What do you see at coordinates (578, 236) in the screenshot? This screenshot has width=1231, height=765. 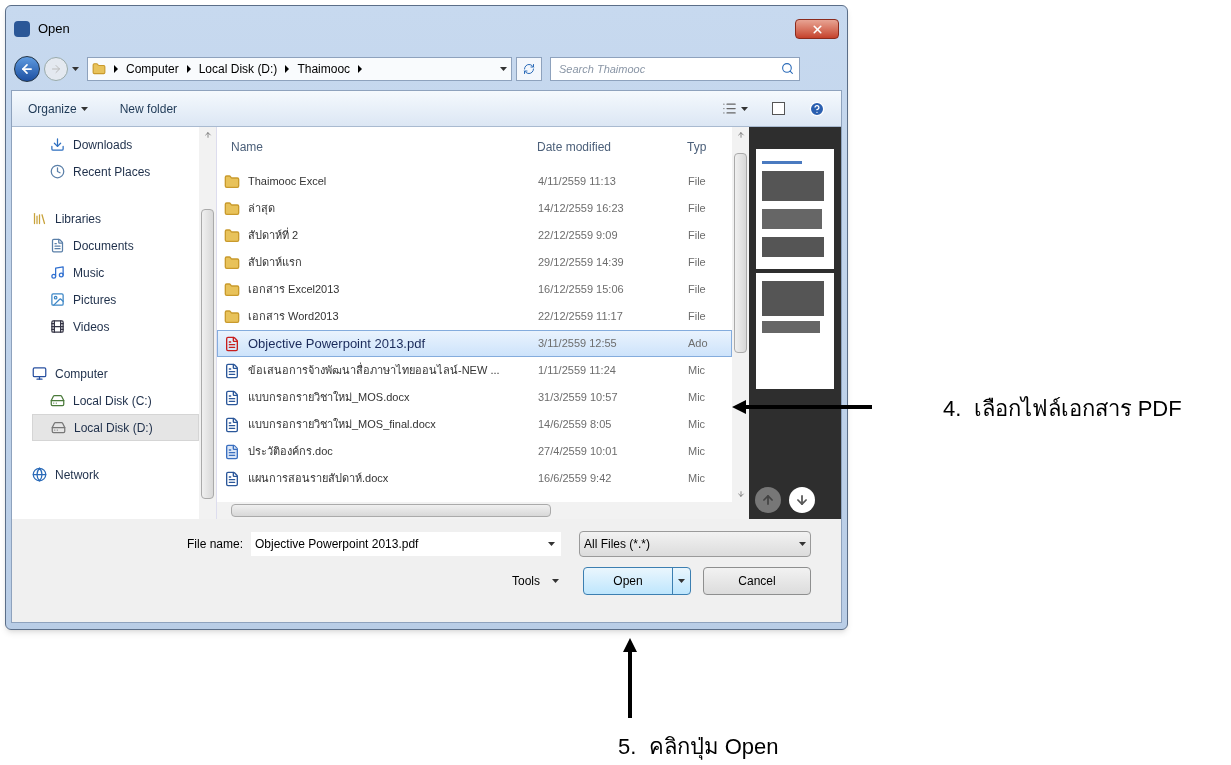 I see `file-date: 22/12/2559 9:09` at bounding box center [578, 236].